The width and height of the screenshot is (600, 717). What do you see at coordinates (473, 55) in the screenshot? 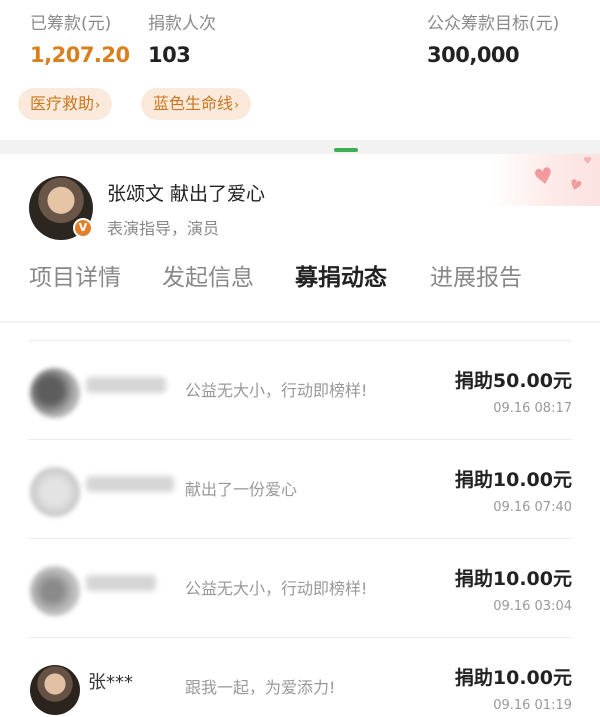
I see `goal-value: 300,000` at bounding box center [473, 55].